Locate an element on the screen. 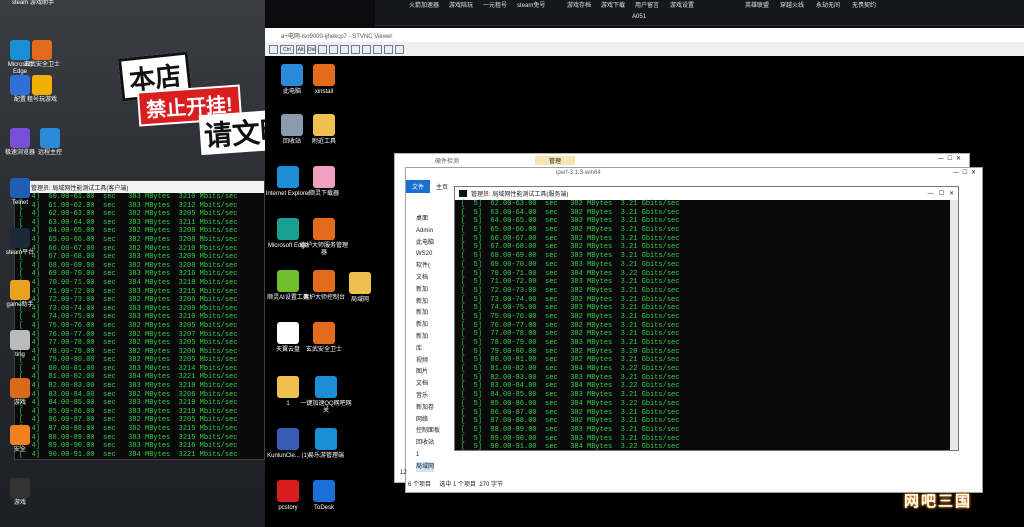 The height and width of the screenshot is (527, 1024). nav-item: 网络 is located at coordinates (422, 420).